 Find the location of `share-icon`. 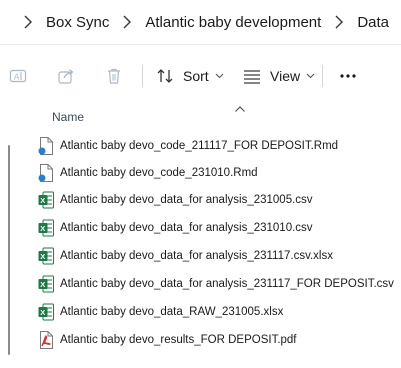

share-icon is located at coordinates (66, 76).